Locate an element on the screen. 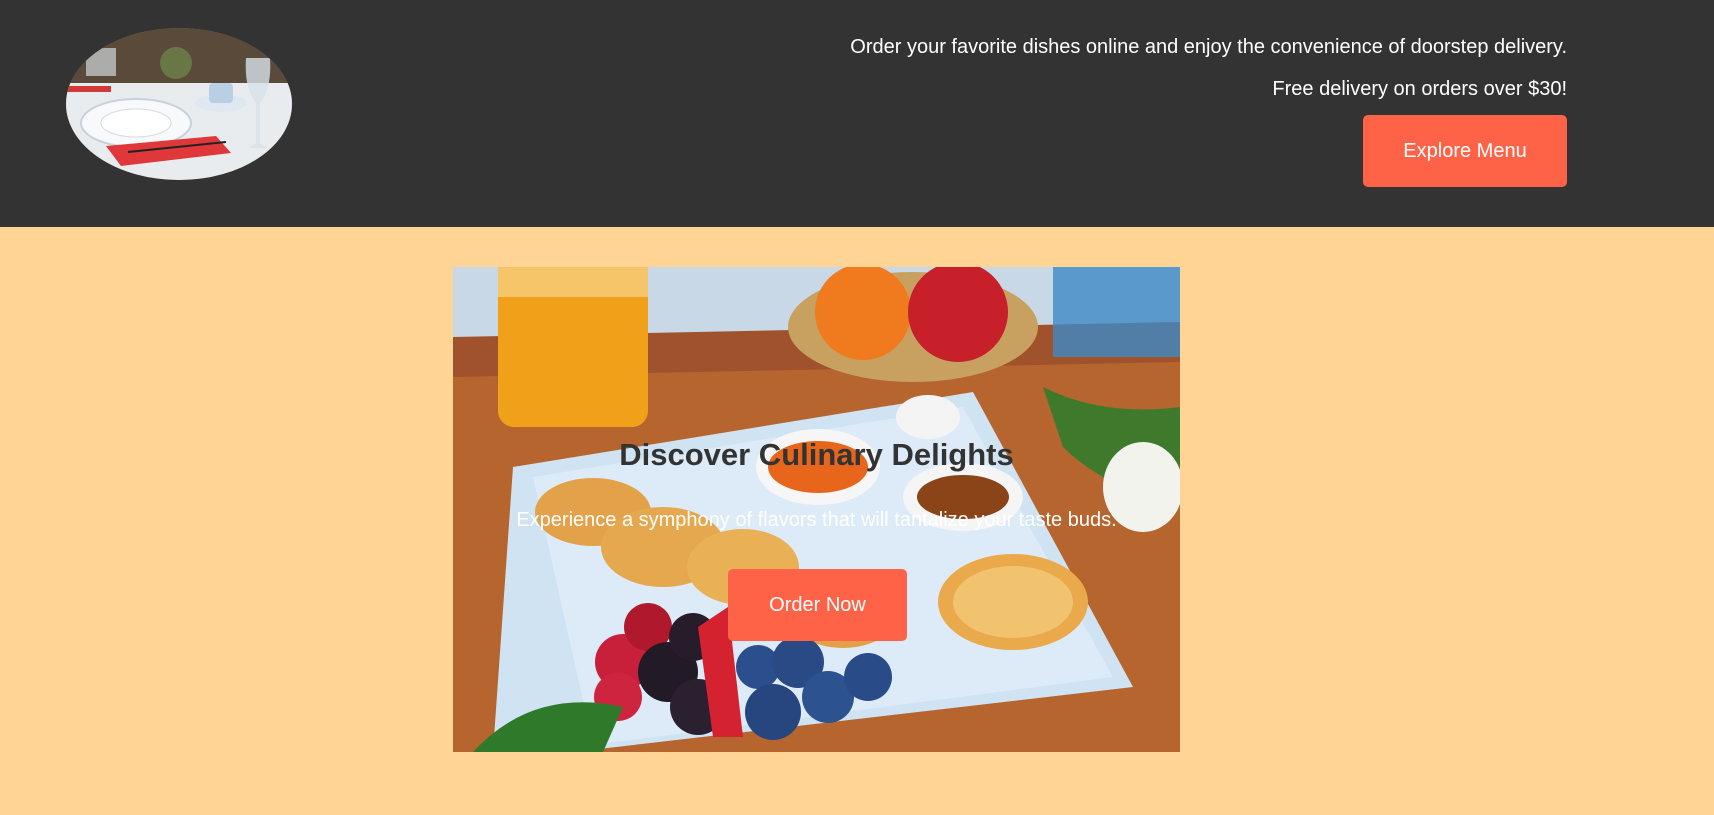 Image resolution: width=1714 pixels, height=815 pixels. promo-text: Free delivery on orders over $30! is located at coordinates (1419, 89).